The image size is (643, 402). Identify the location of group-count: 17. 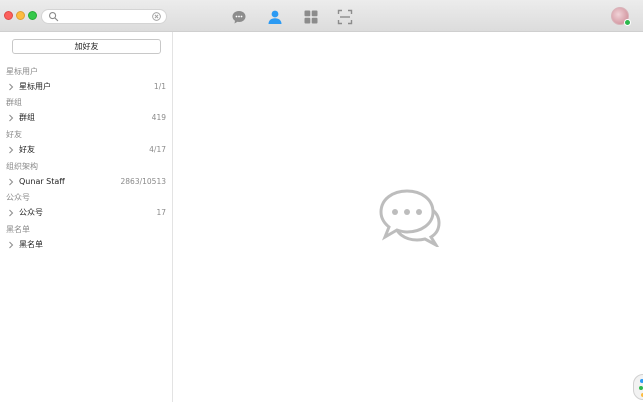
(161, 212).